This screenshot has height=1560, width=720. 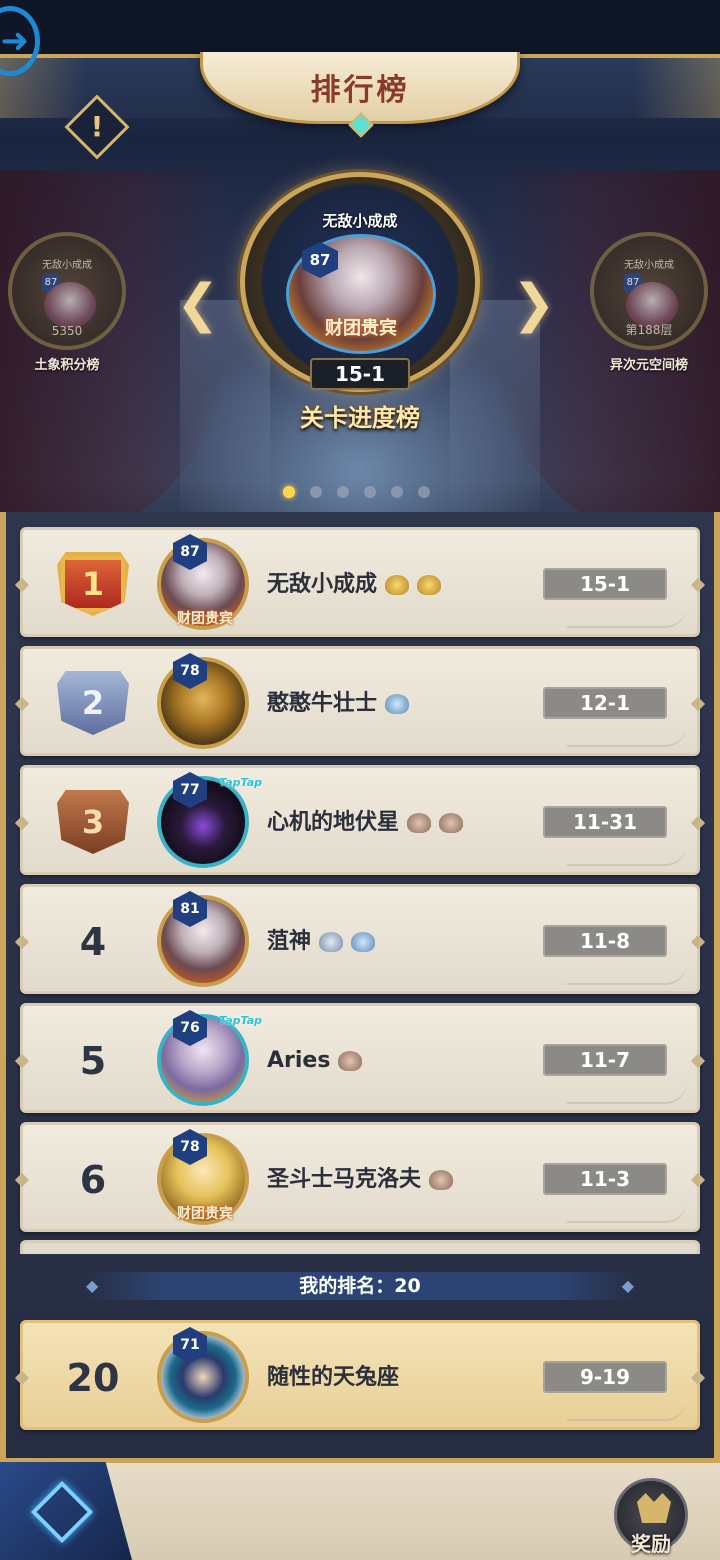 I want to click on ranking-row: 1 87 财团贵宾 无敌小成成 15-1, so click(x=360, y=582).